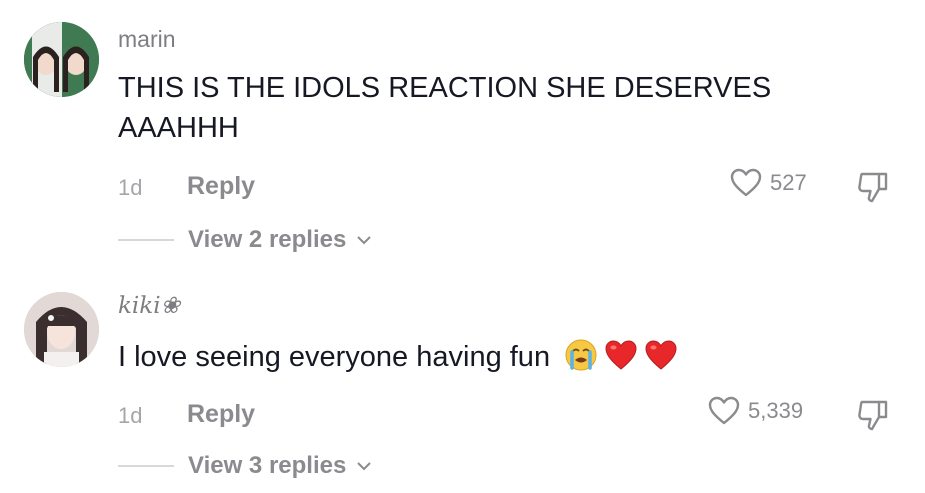 The height and width of the screenshot is (493, 925). What do you see at coordinates (267, 239) in the screenshot?
I see `view-replies-label: View 2 replies` at bounding box center [267, 239].